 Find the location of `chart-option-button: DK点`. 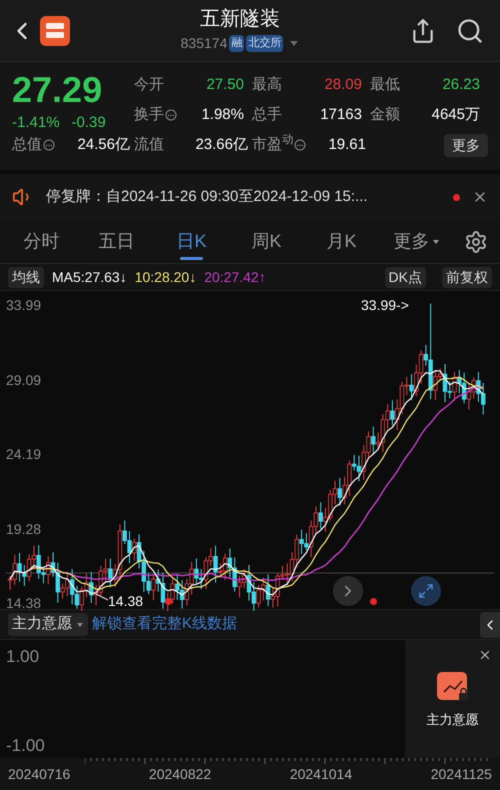

chart-option-button: DK点 is located at coordinates (405, 277).